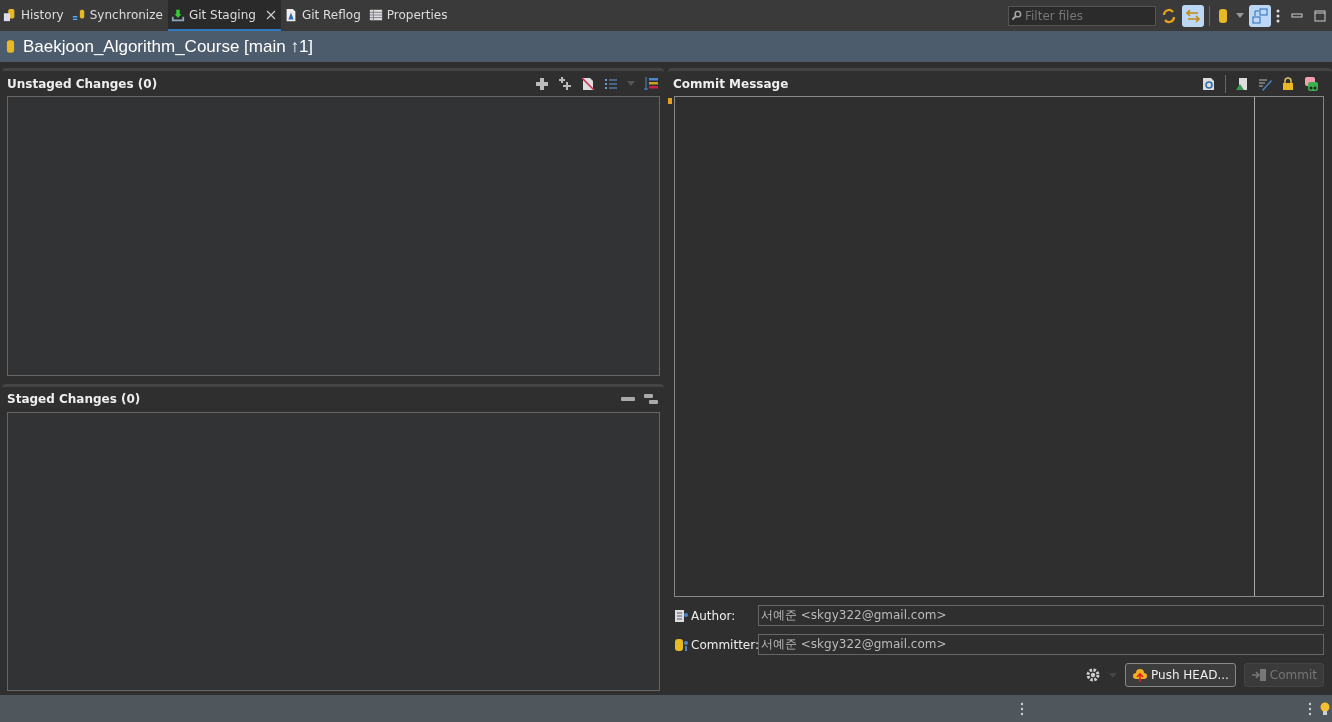 The height and width of the screenshot is (722, 1332). Describe the element at coordinates (714, 615) in the screenshot. I see `author-label: Author:` at that location.